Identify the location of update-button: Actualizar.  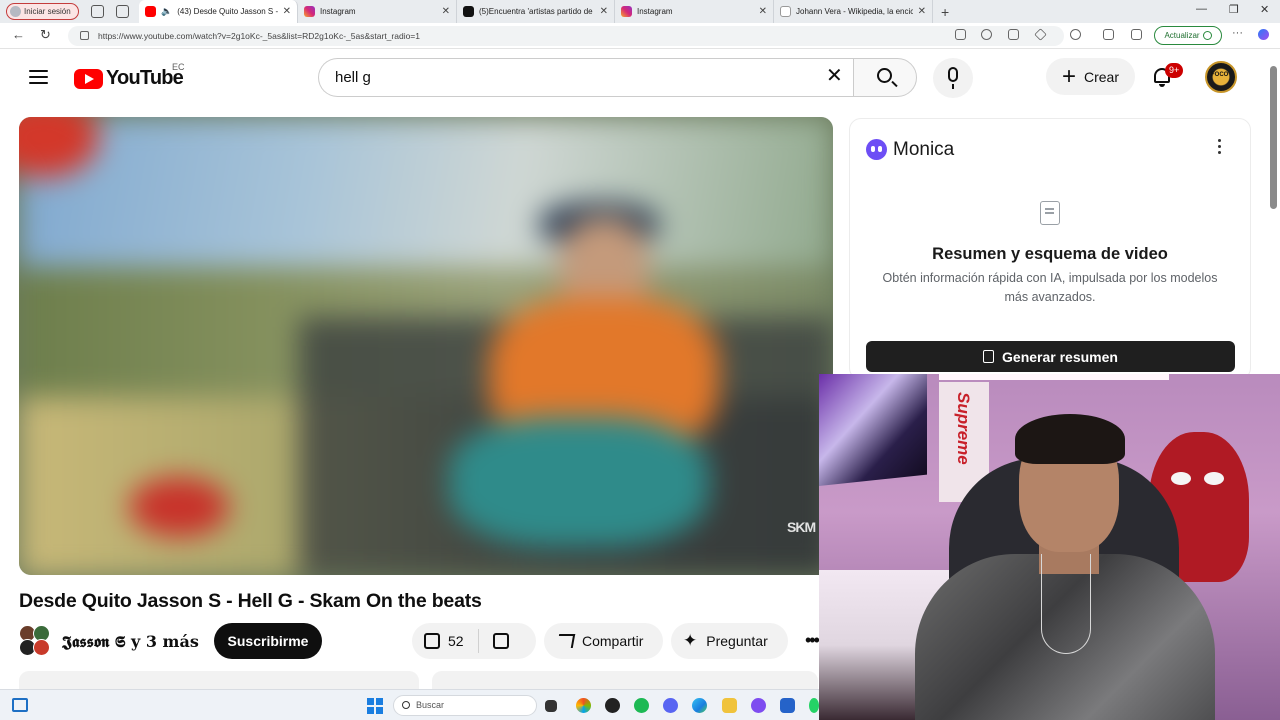
(1188, 35).